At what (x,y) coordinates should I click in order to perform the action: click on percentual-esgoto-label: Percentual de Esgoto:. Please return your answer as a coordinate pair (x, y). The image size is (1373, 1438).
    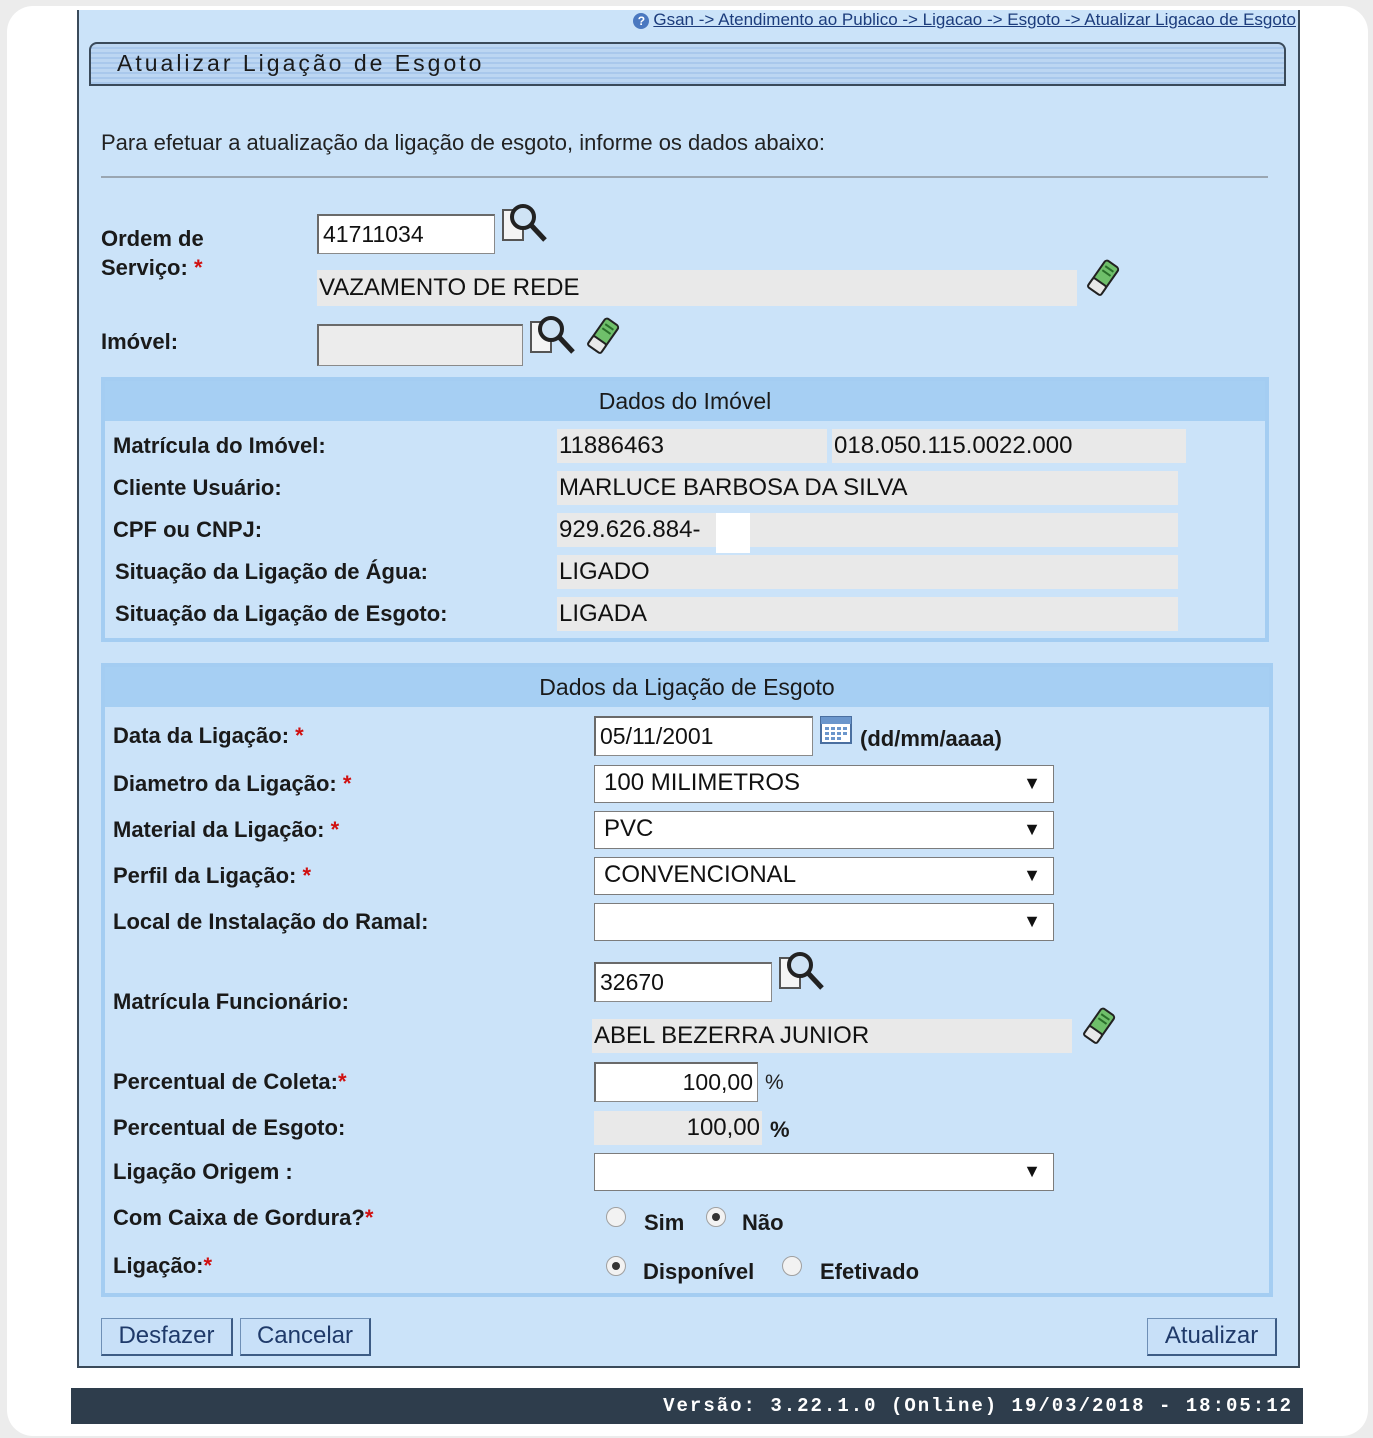
    Looking at the image, I should click on (229, 1127).